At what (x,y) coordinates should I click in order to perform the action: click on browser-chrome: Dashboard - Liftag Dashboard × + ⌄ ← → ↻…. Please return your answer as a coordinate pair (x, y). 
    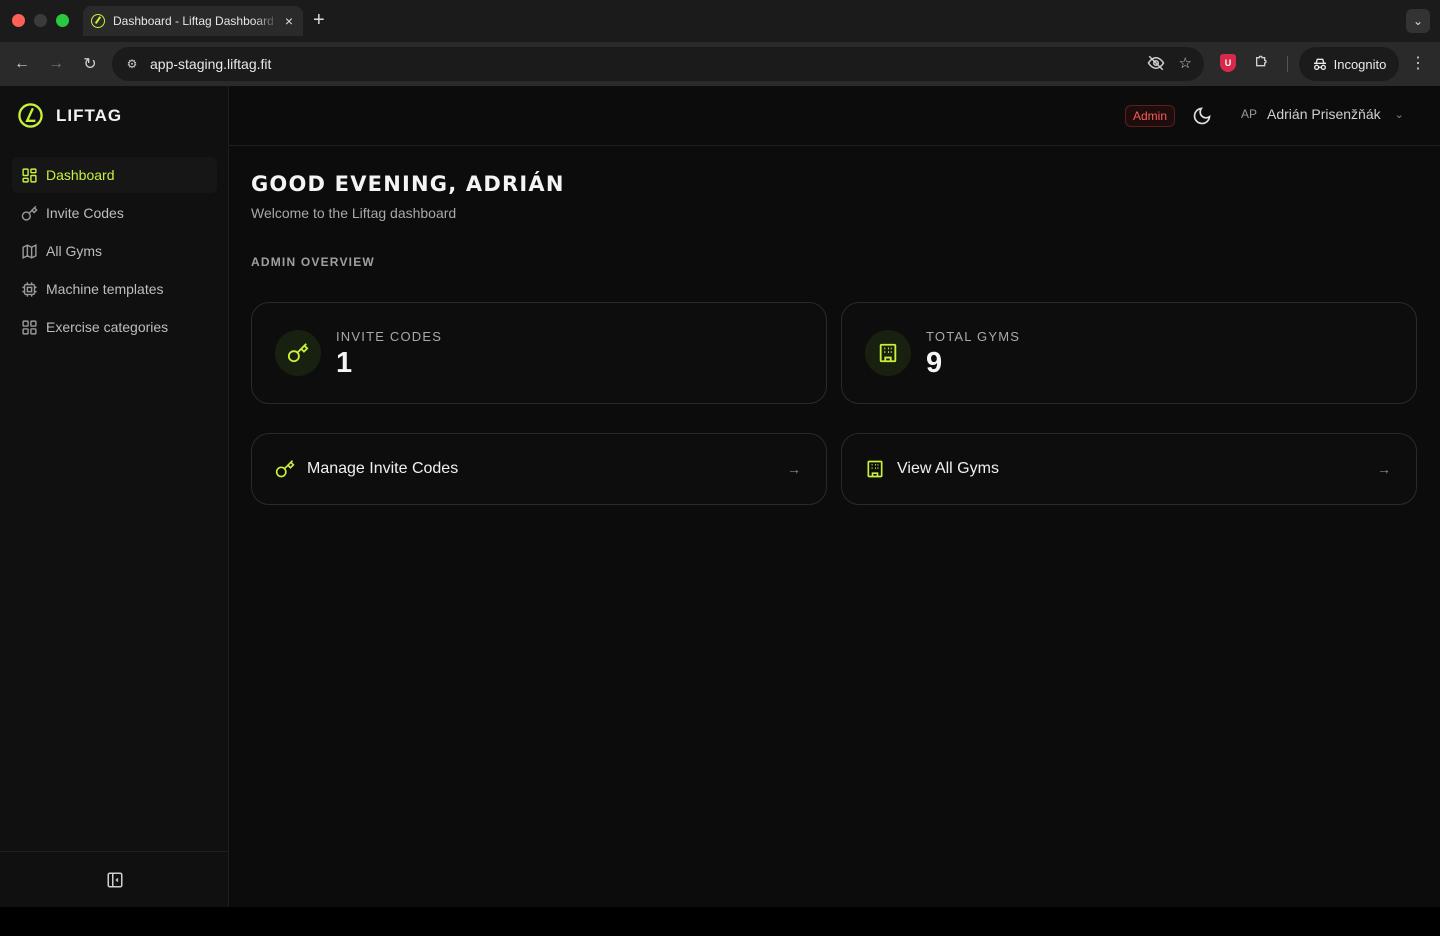
    Looking at the image, I should click on (720, 43).